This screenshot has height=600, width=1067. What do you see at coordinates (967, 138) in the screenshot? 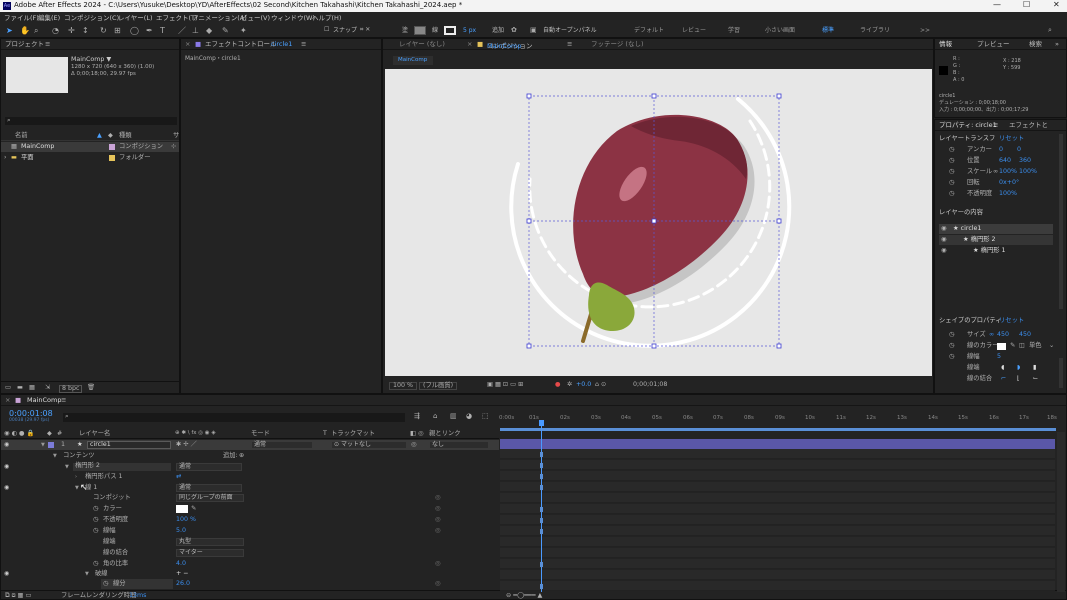
I see `section-transform: レイヤートランスフ` at bounding box center [967, 138].